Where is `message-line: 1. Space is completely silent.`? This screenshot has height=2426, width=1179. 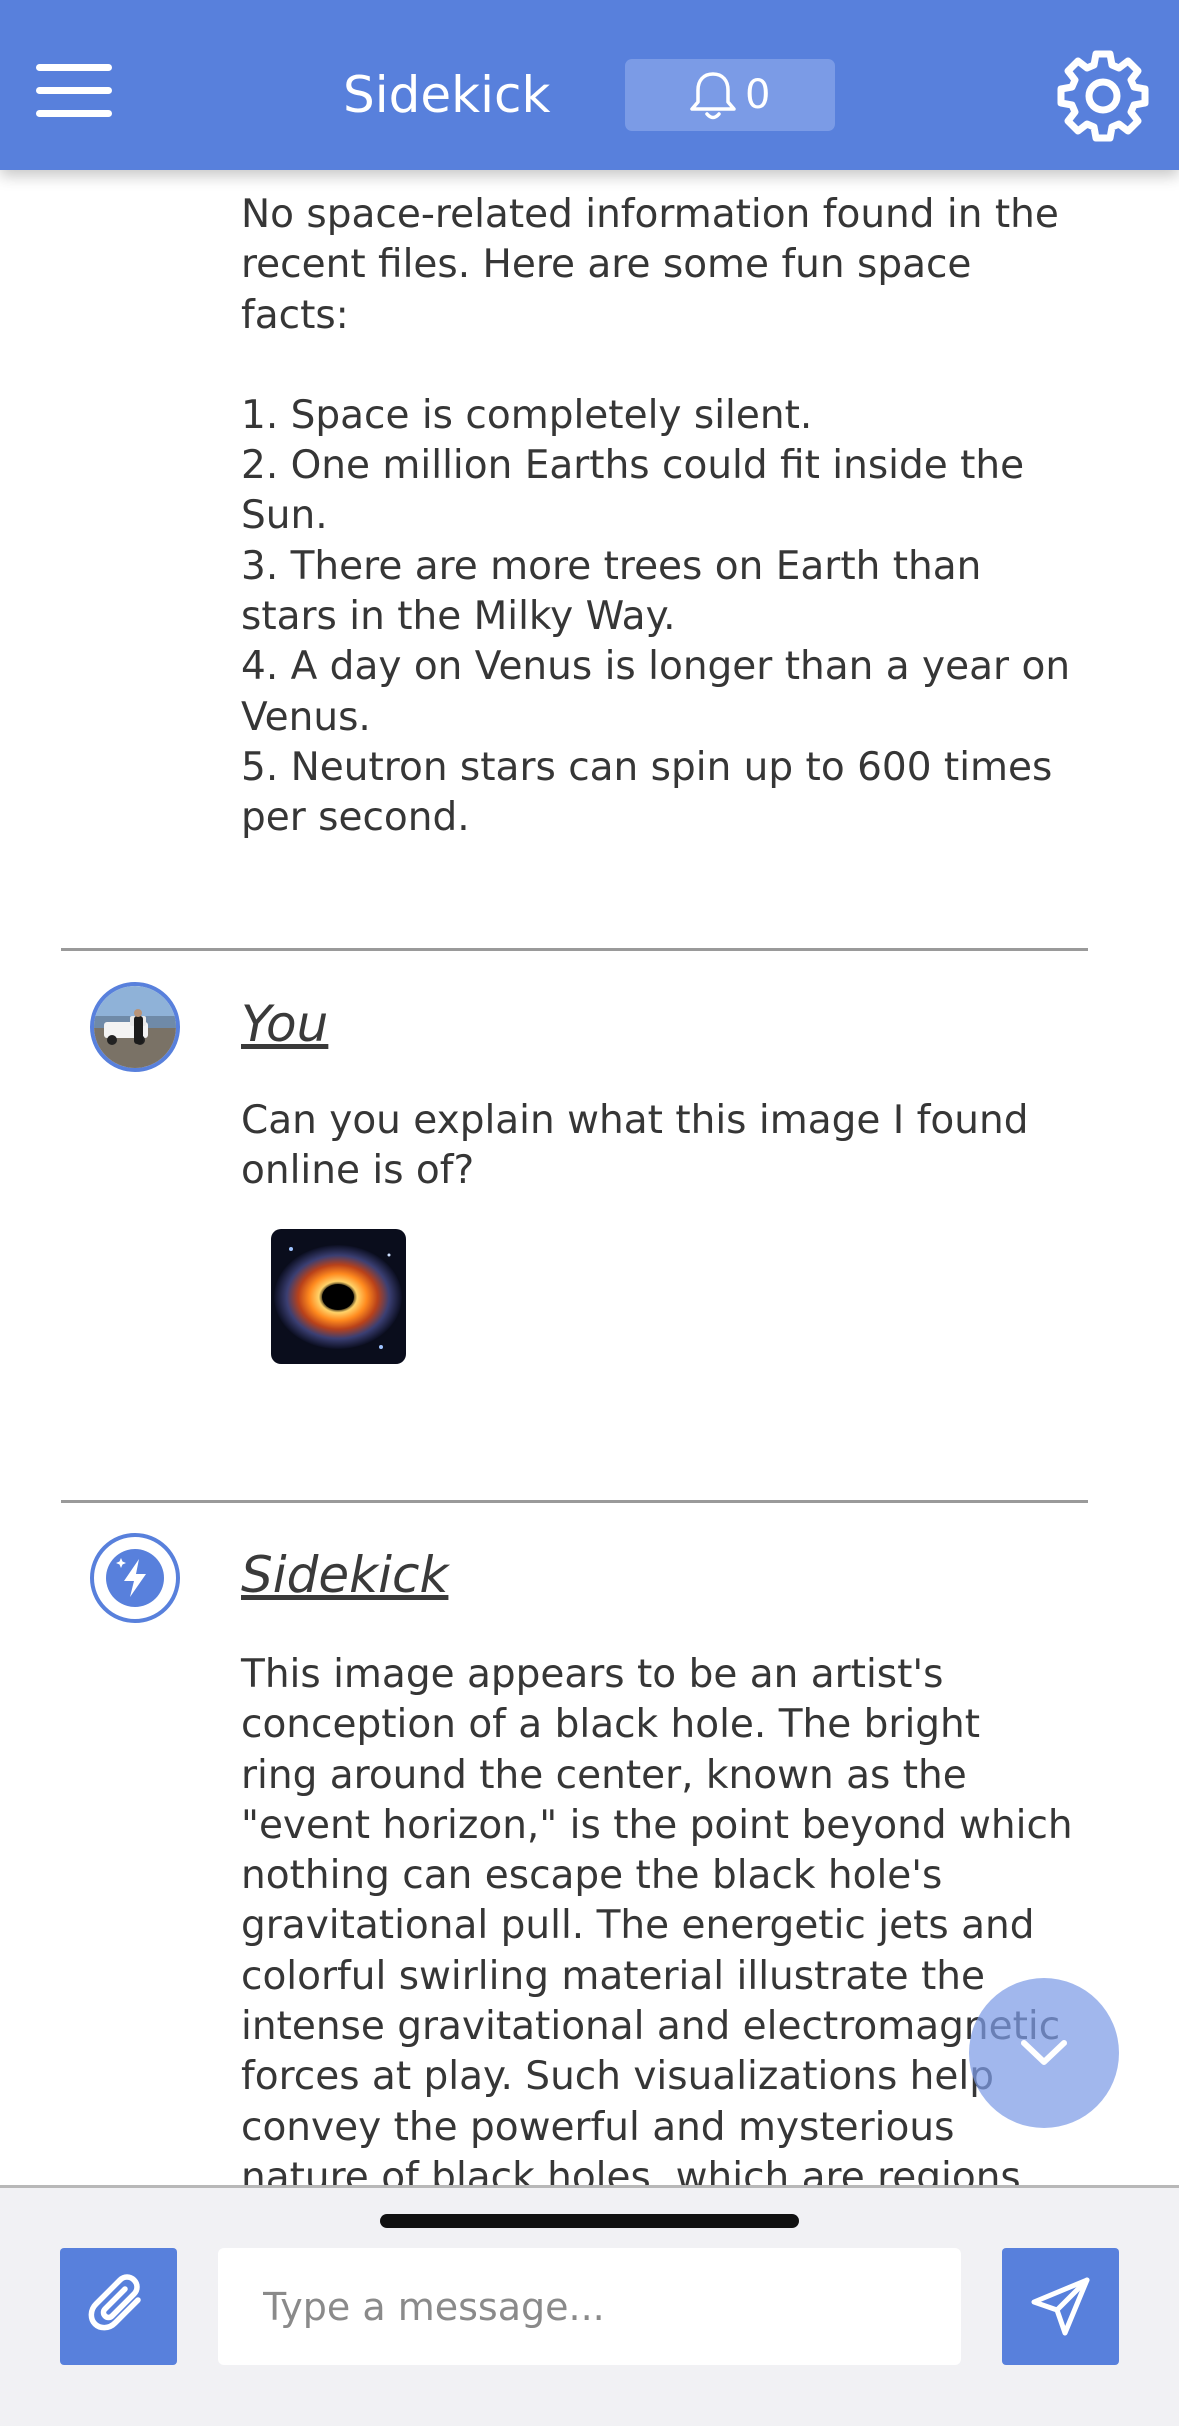
message-line: 1. Space is completely silent. is located at coordinates (527, 415).